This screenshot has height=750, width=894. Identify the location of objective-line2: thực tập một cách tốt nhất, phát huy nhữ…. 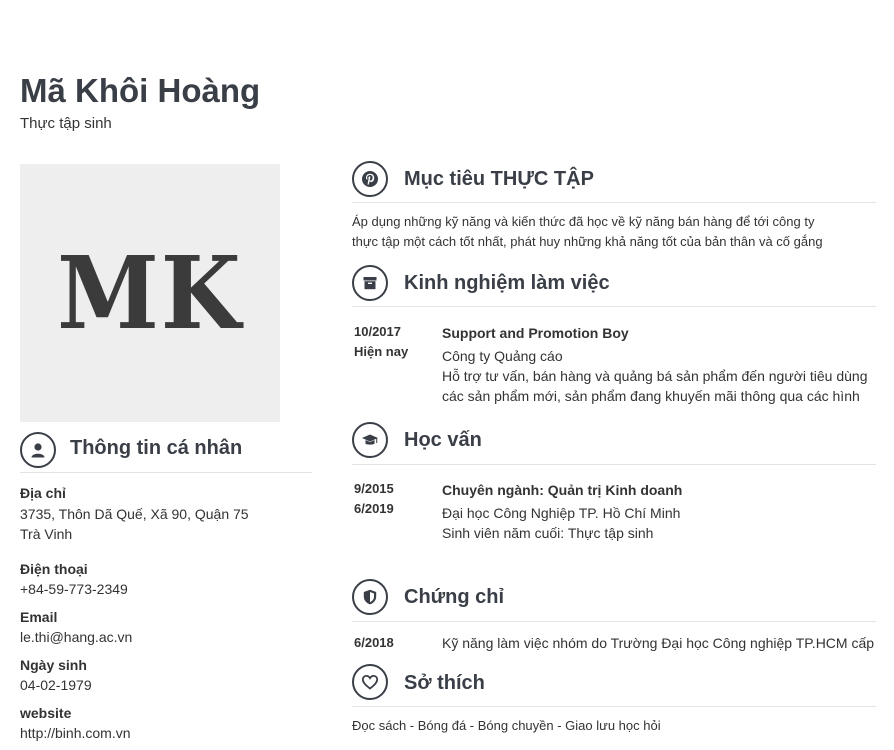
(587, 241).